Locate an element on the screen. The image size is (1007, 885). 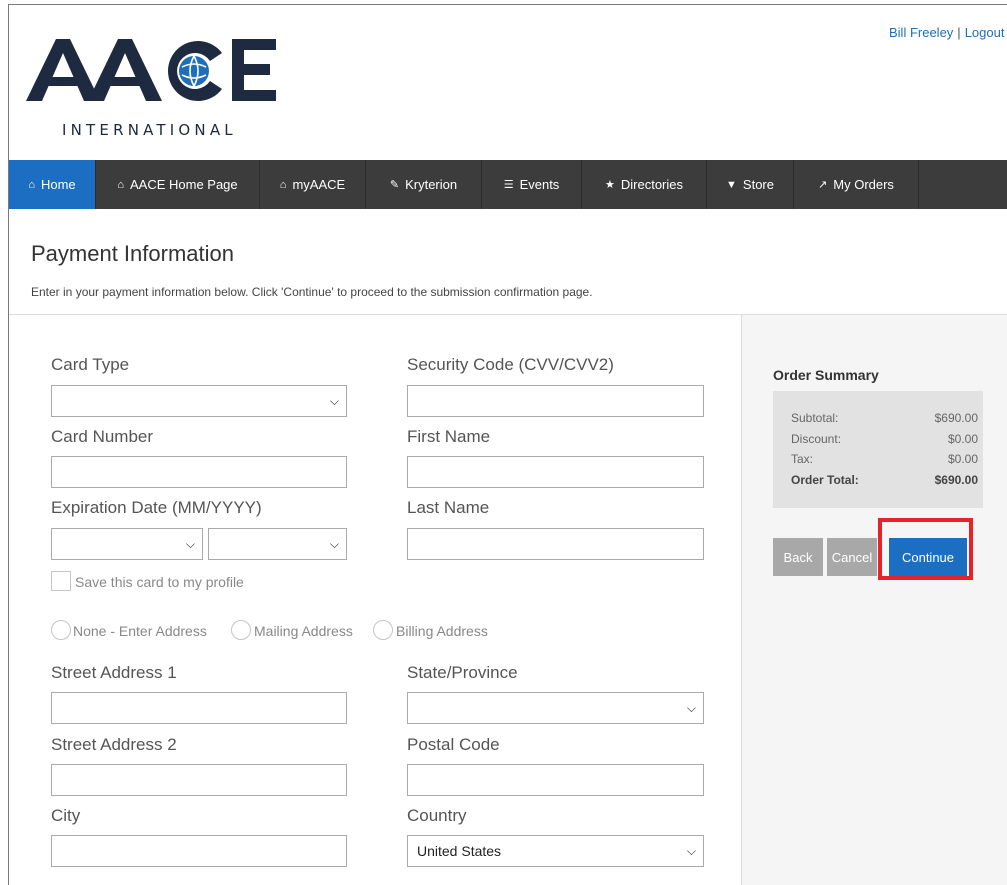
list-icon: ☰ is located at coordinates (508, 185).